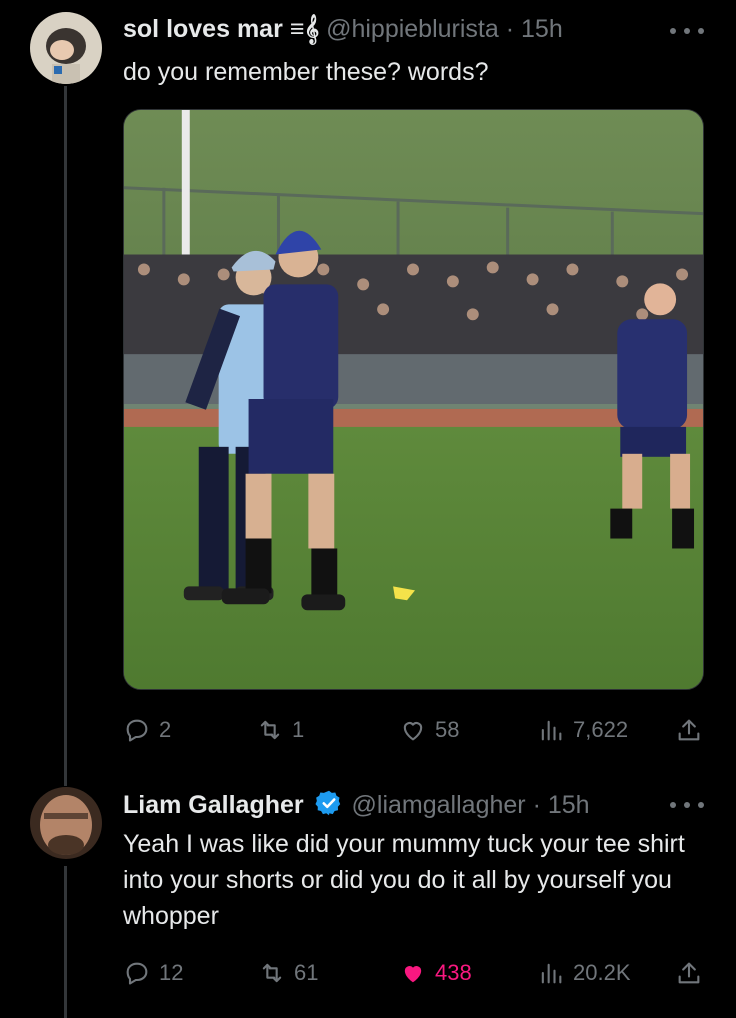 This screenshot has width=736, height=1018. Describe the element at coordinates (165, 729) in the screenshot. I see `reply-count: 2` at that location.